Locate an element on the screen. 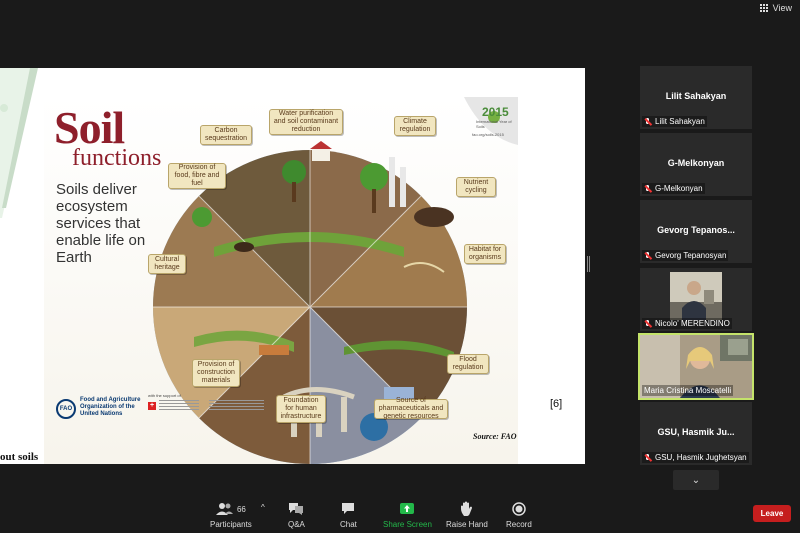 This screenshot has height=533, width=800. poster-url: fao.org/soils-2015 is located at coordinates (488, 134).